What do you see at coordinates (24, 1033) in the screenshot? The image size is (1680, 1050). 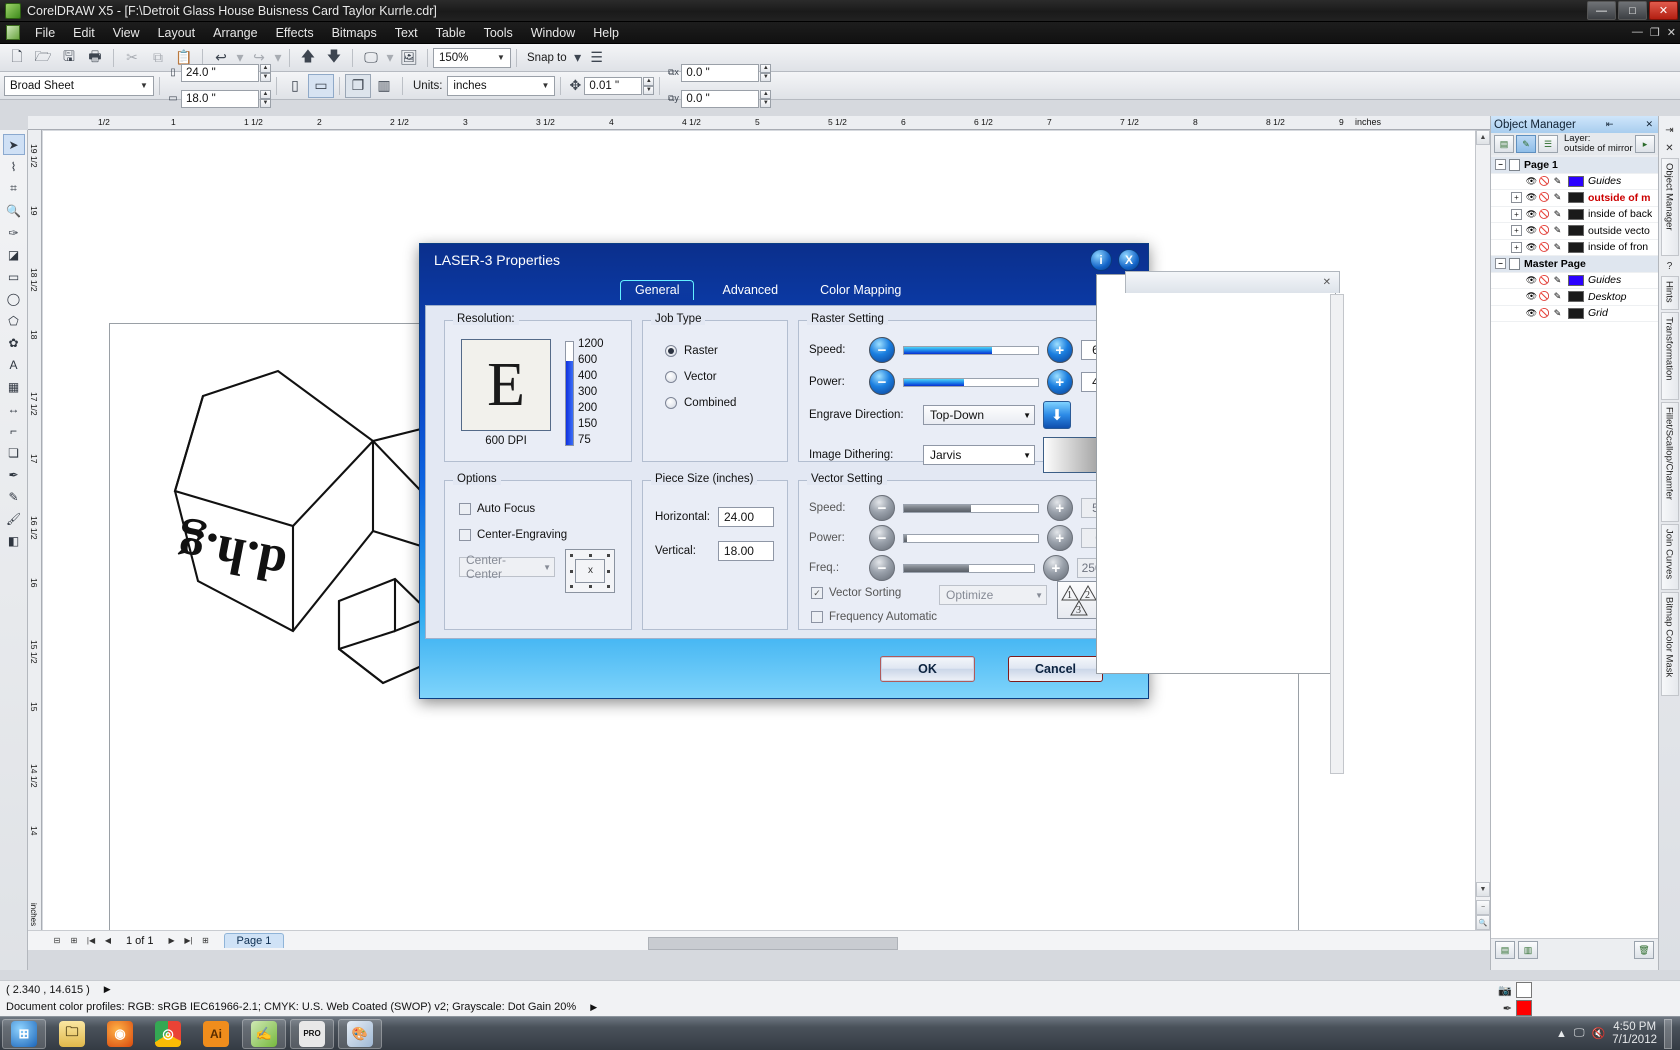 I see `start-button: ⊞` at bounding box center [24, 1033].